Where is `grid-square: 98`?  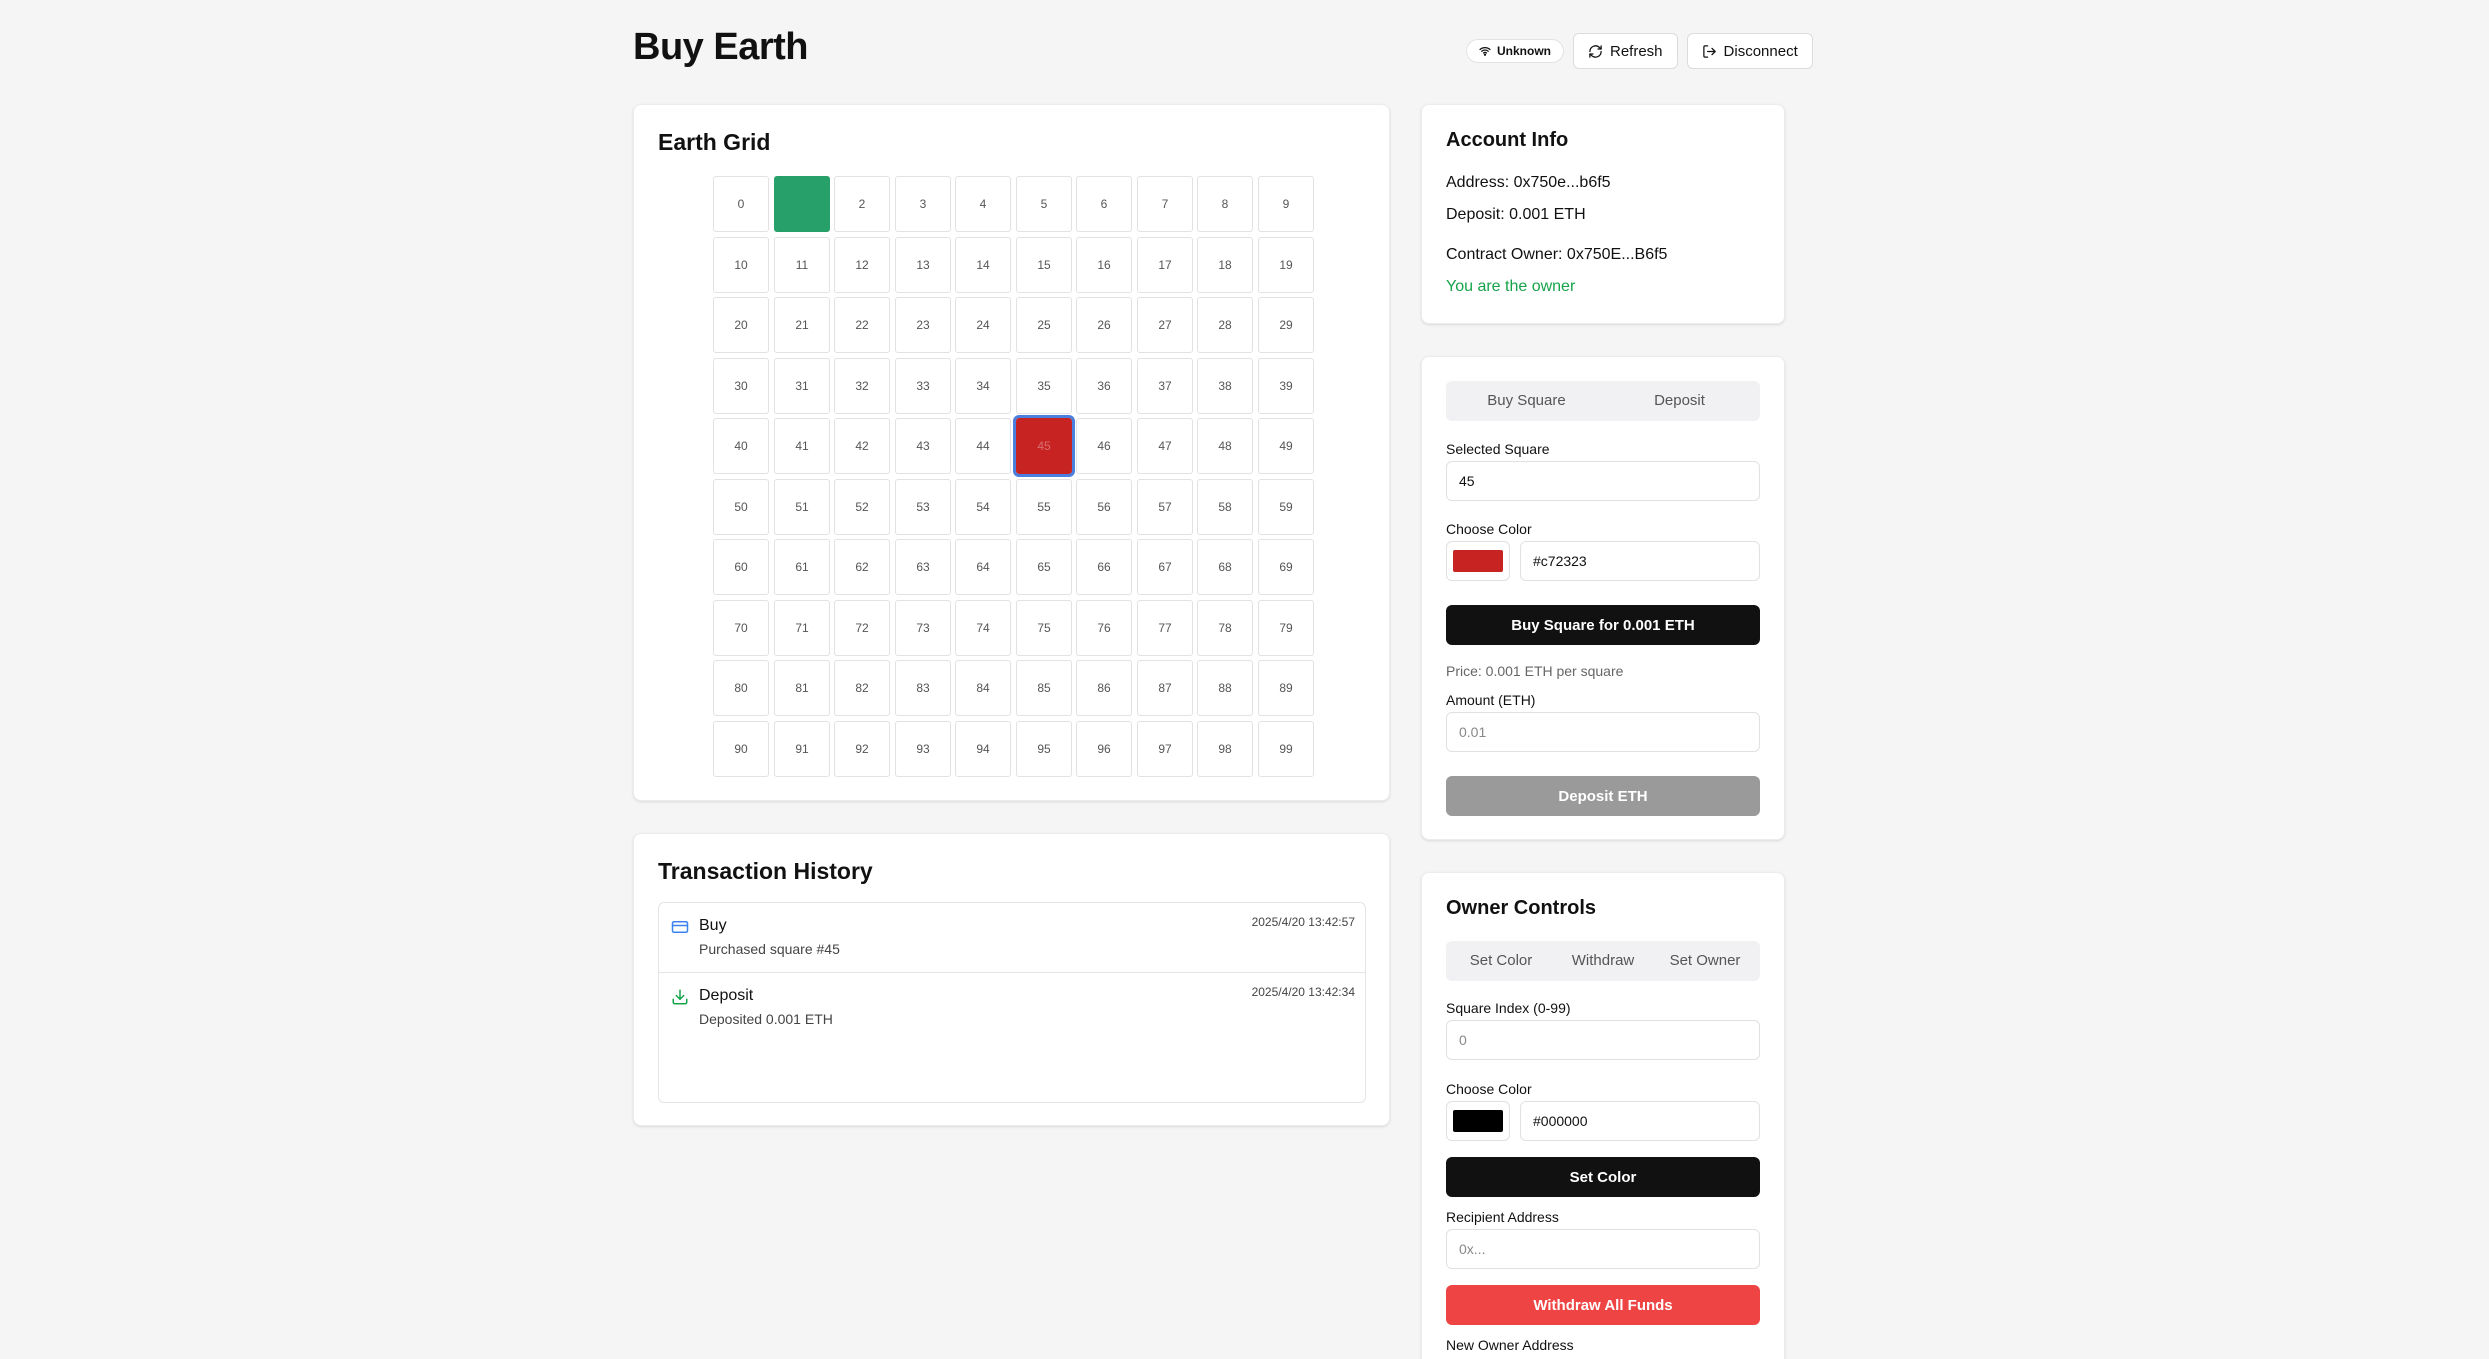 grid-square: 98 is located at coordinates (1225, 749).